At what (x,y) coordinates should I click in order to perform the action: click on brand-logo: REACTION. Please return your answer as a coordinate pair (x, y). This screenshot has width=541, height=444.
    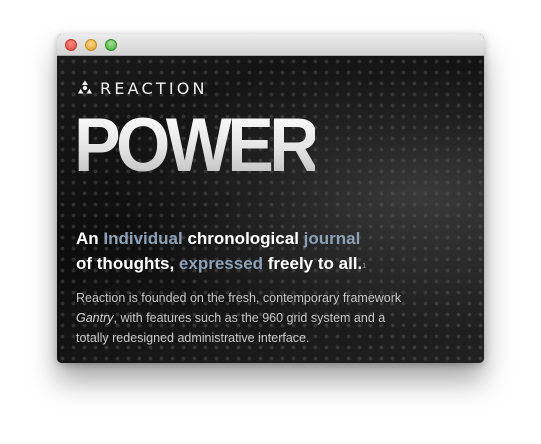
    Looking at the image, I should click on (142, 88).